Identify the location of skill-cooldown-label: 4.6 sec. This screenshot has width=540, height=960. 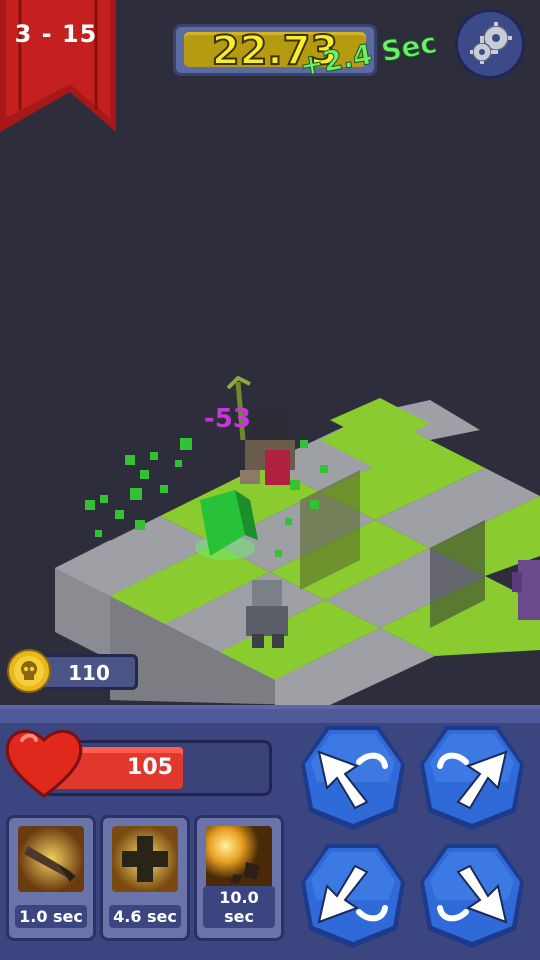
(145, 916).